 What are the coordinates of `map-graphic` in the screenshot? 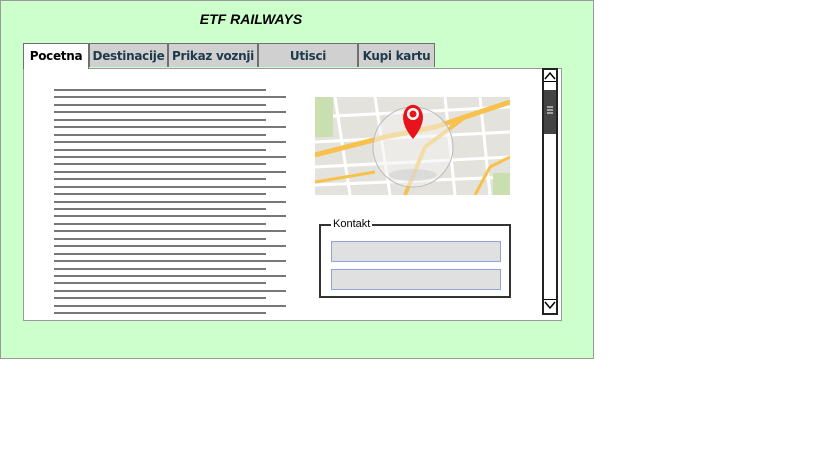 It's located at (412, 146).